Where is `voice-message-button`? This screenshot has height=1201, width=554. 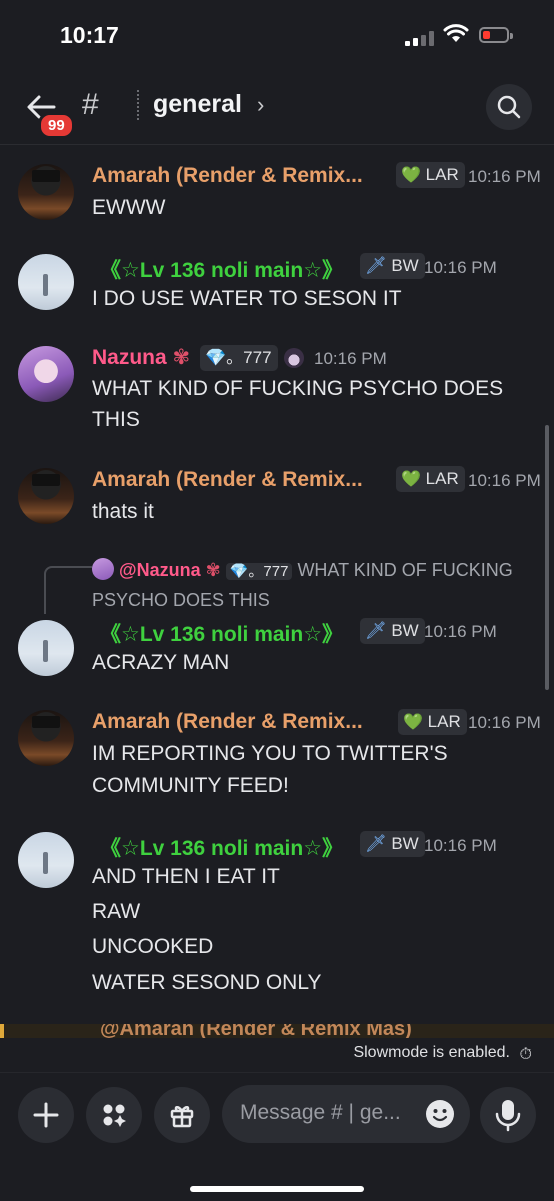
voice-message-button is located at coordinates (508, 1115).